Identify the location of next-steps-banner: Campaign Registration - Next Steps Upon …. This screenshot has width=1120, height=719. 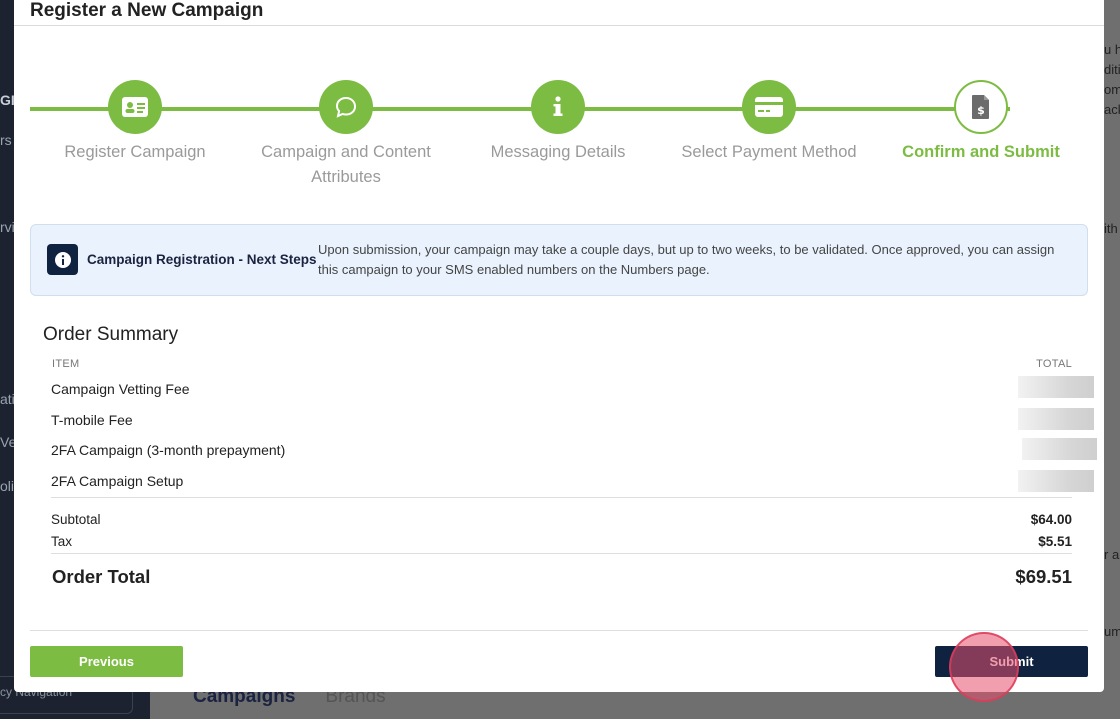
(559, 260).